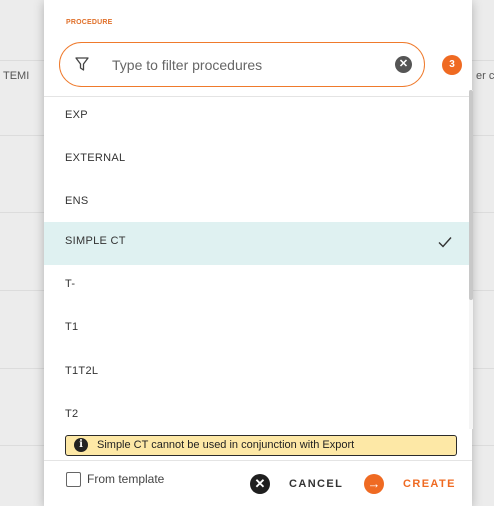 This screenshot has width=494, height=506. I want to click on cancel-button: ✕ CANCEL, so click(300, 484).